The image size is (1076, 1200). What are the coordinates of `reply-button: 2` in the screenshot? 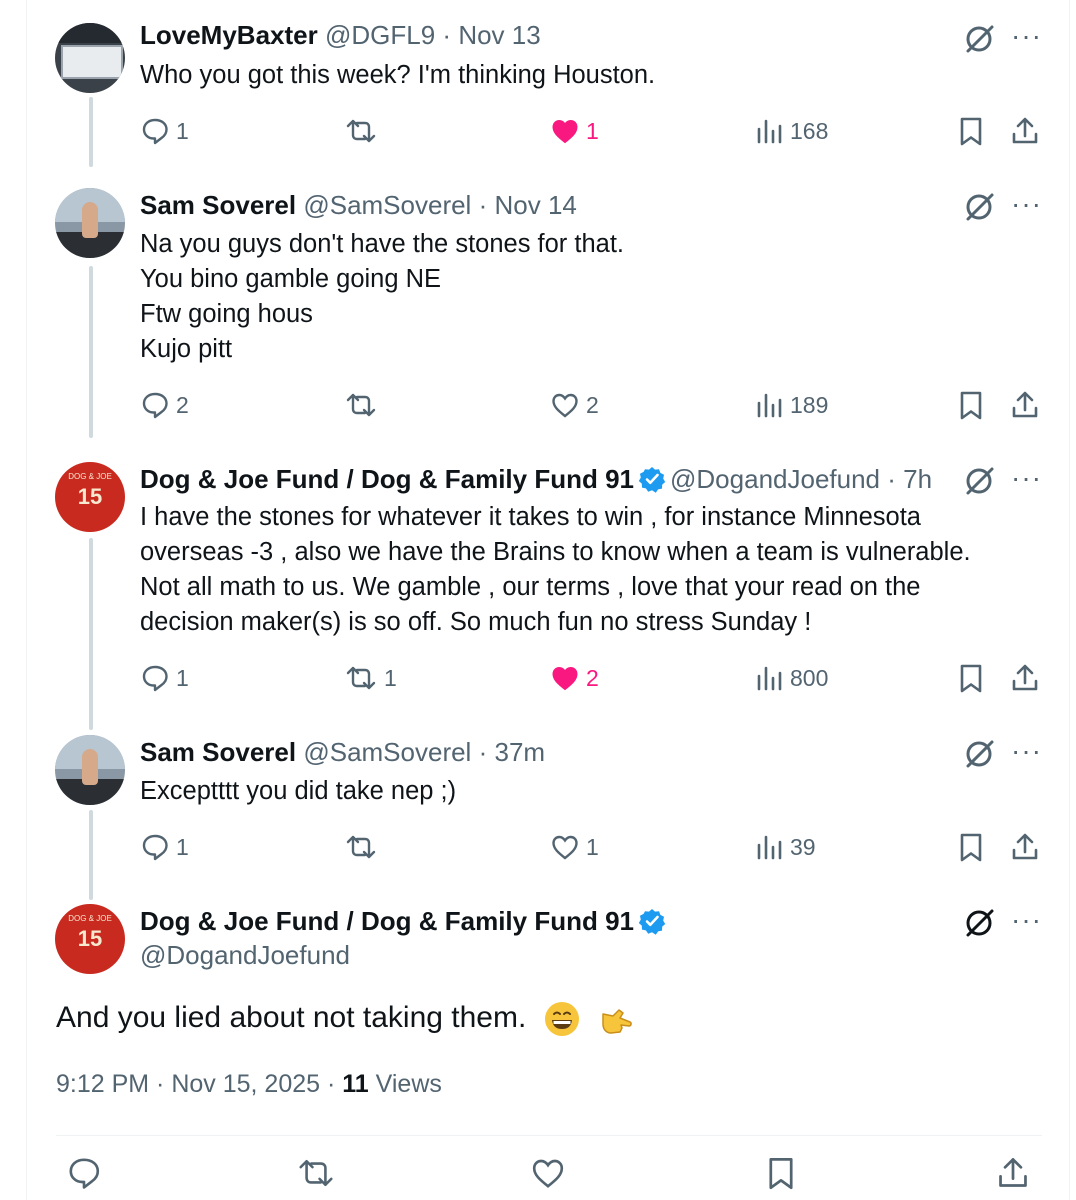 It's located at (164, 405).